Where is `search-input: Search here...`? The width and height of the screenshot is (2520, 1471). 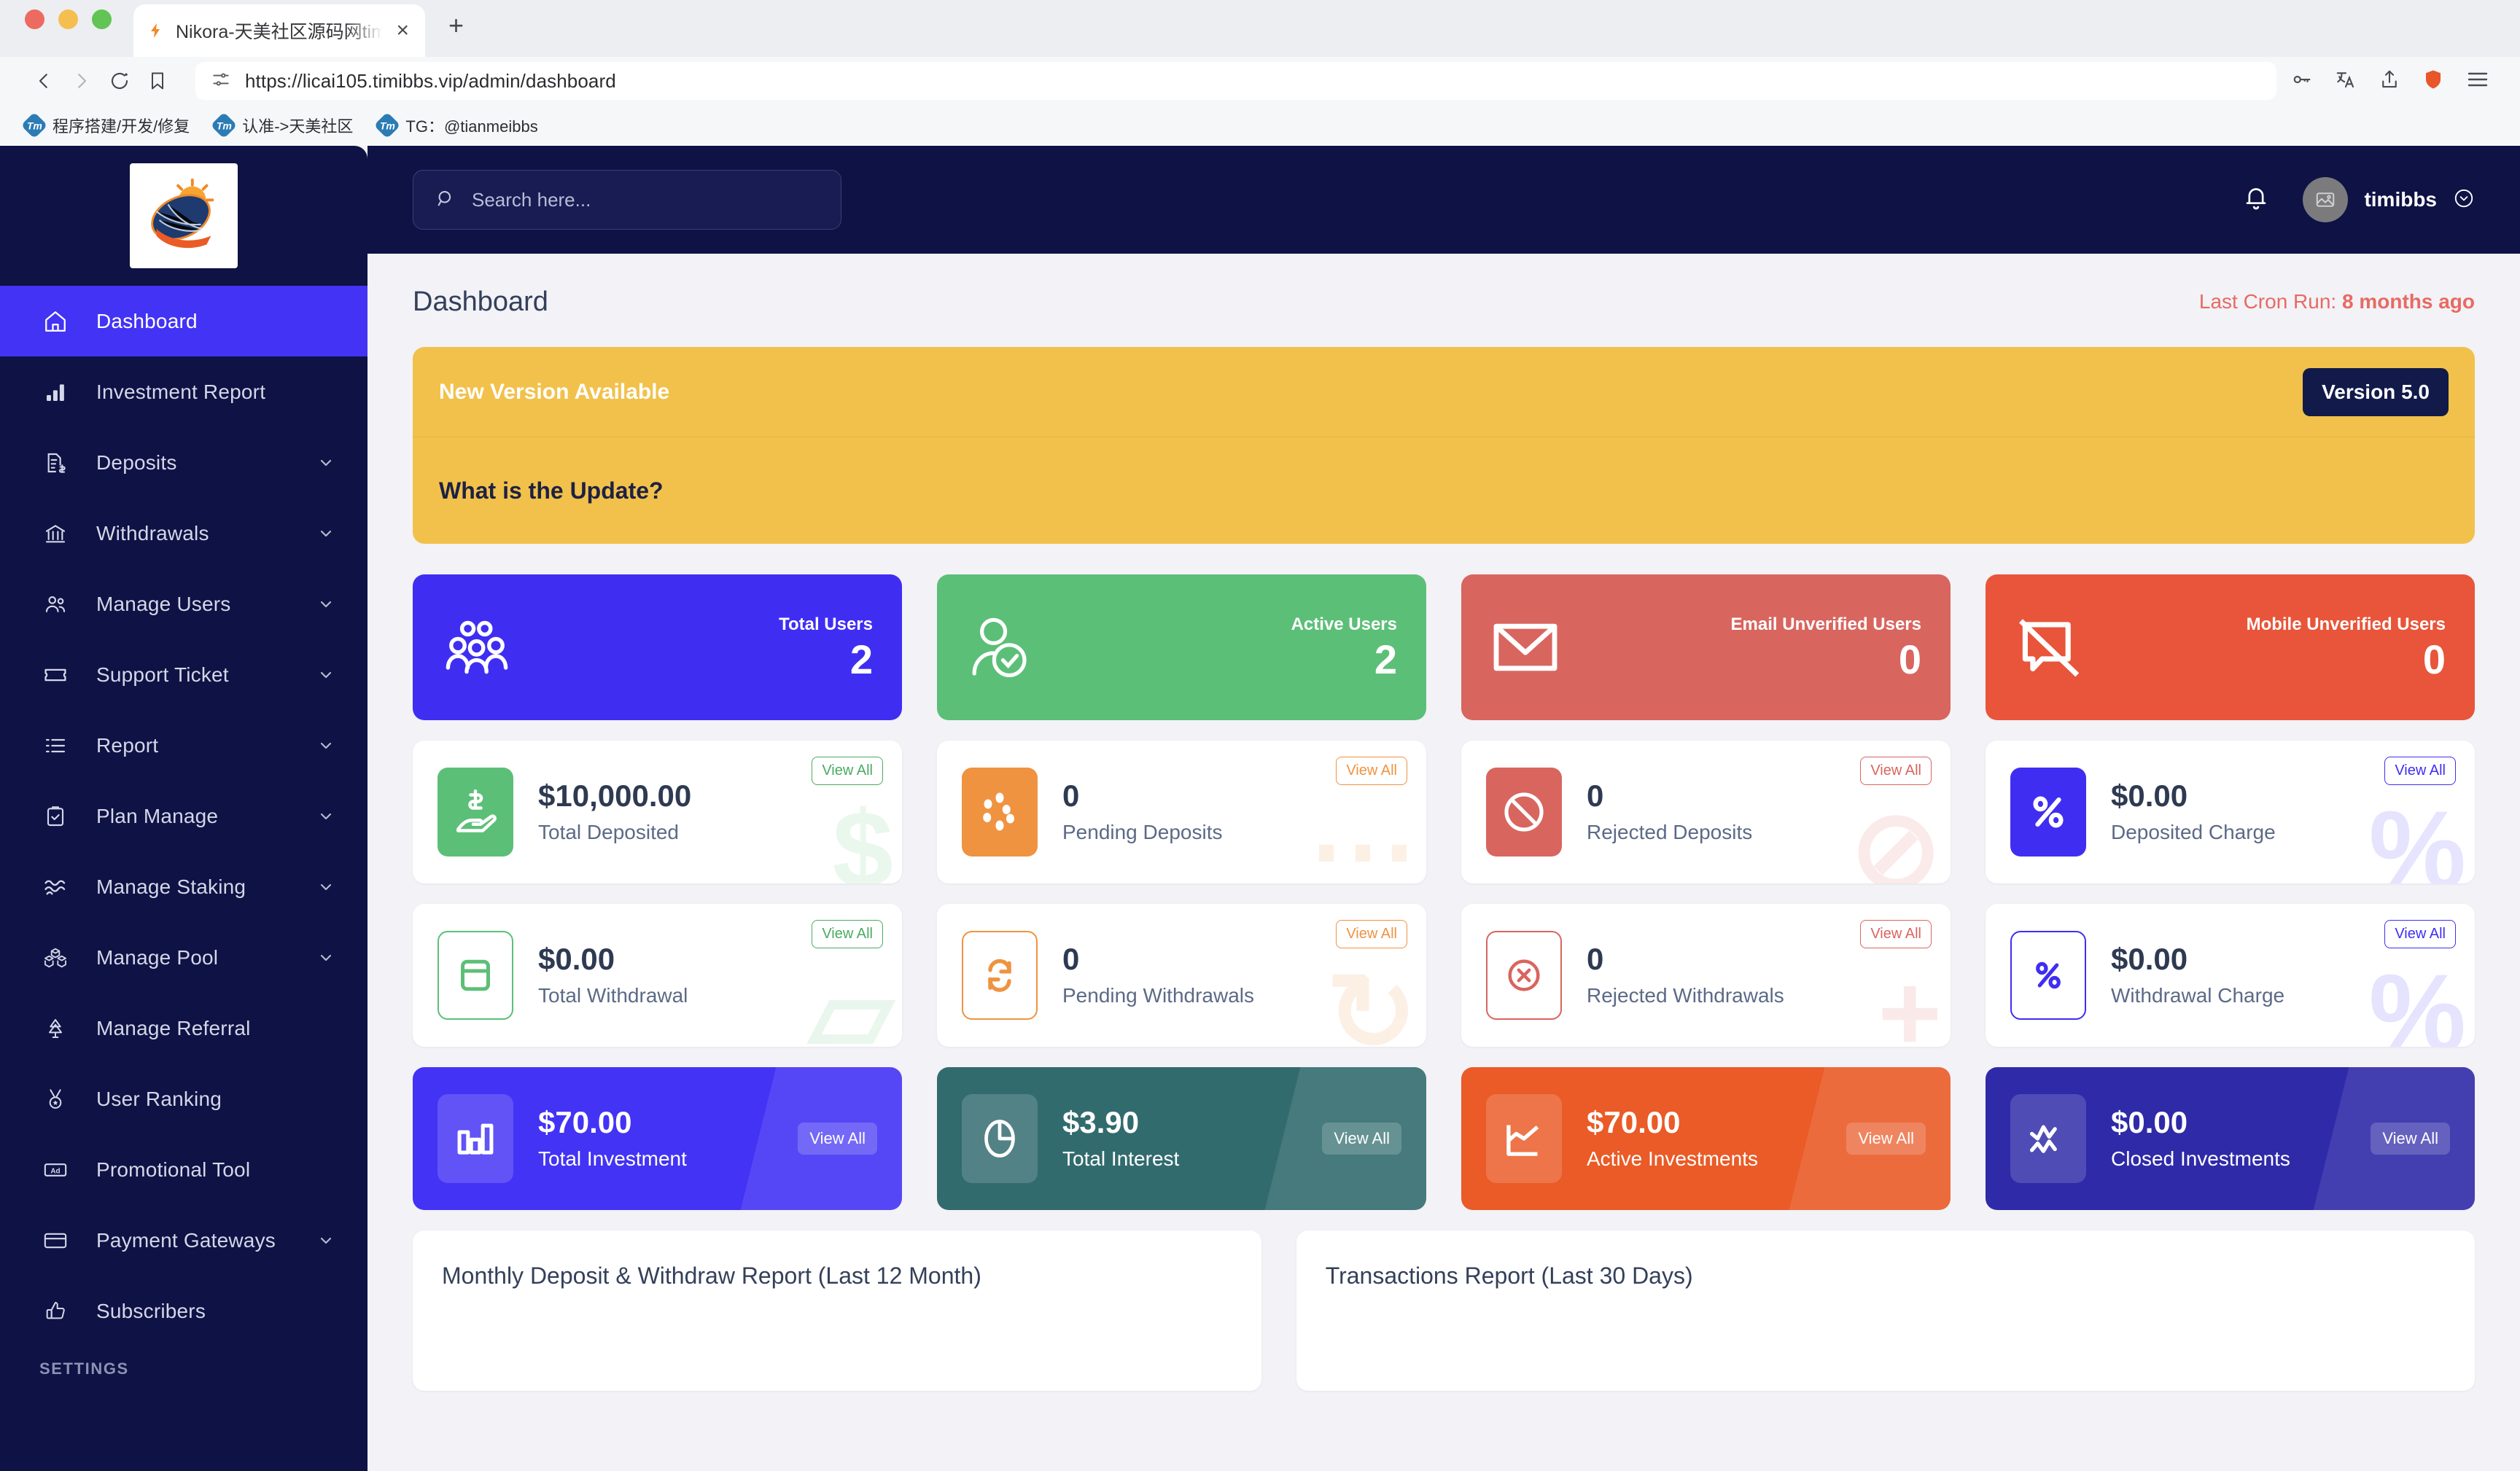
search-input: Search here... is located at coordinates (627, 200).